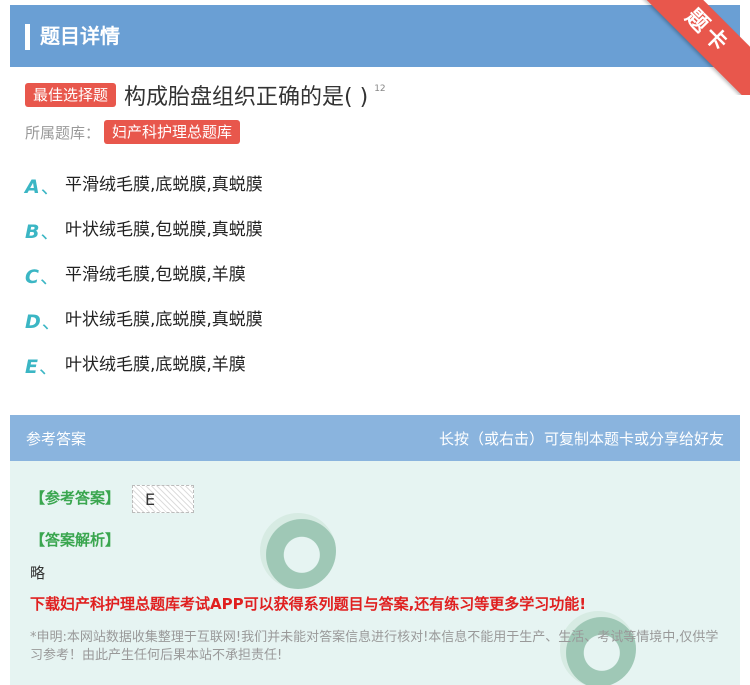 Image resolution: width=750 pixels, height=685 pixels. Describe the element at coordinates (42, 187) in the screenshot. I see `option-letter: A、` at that location.